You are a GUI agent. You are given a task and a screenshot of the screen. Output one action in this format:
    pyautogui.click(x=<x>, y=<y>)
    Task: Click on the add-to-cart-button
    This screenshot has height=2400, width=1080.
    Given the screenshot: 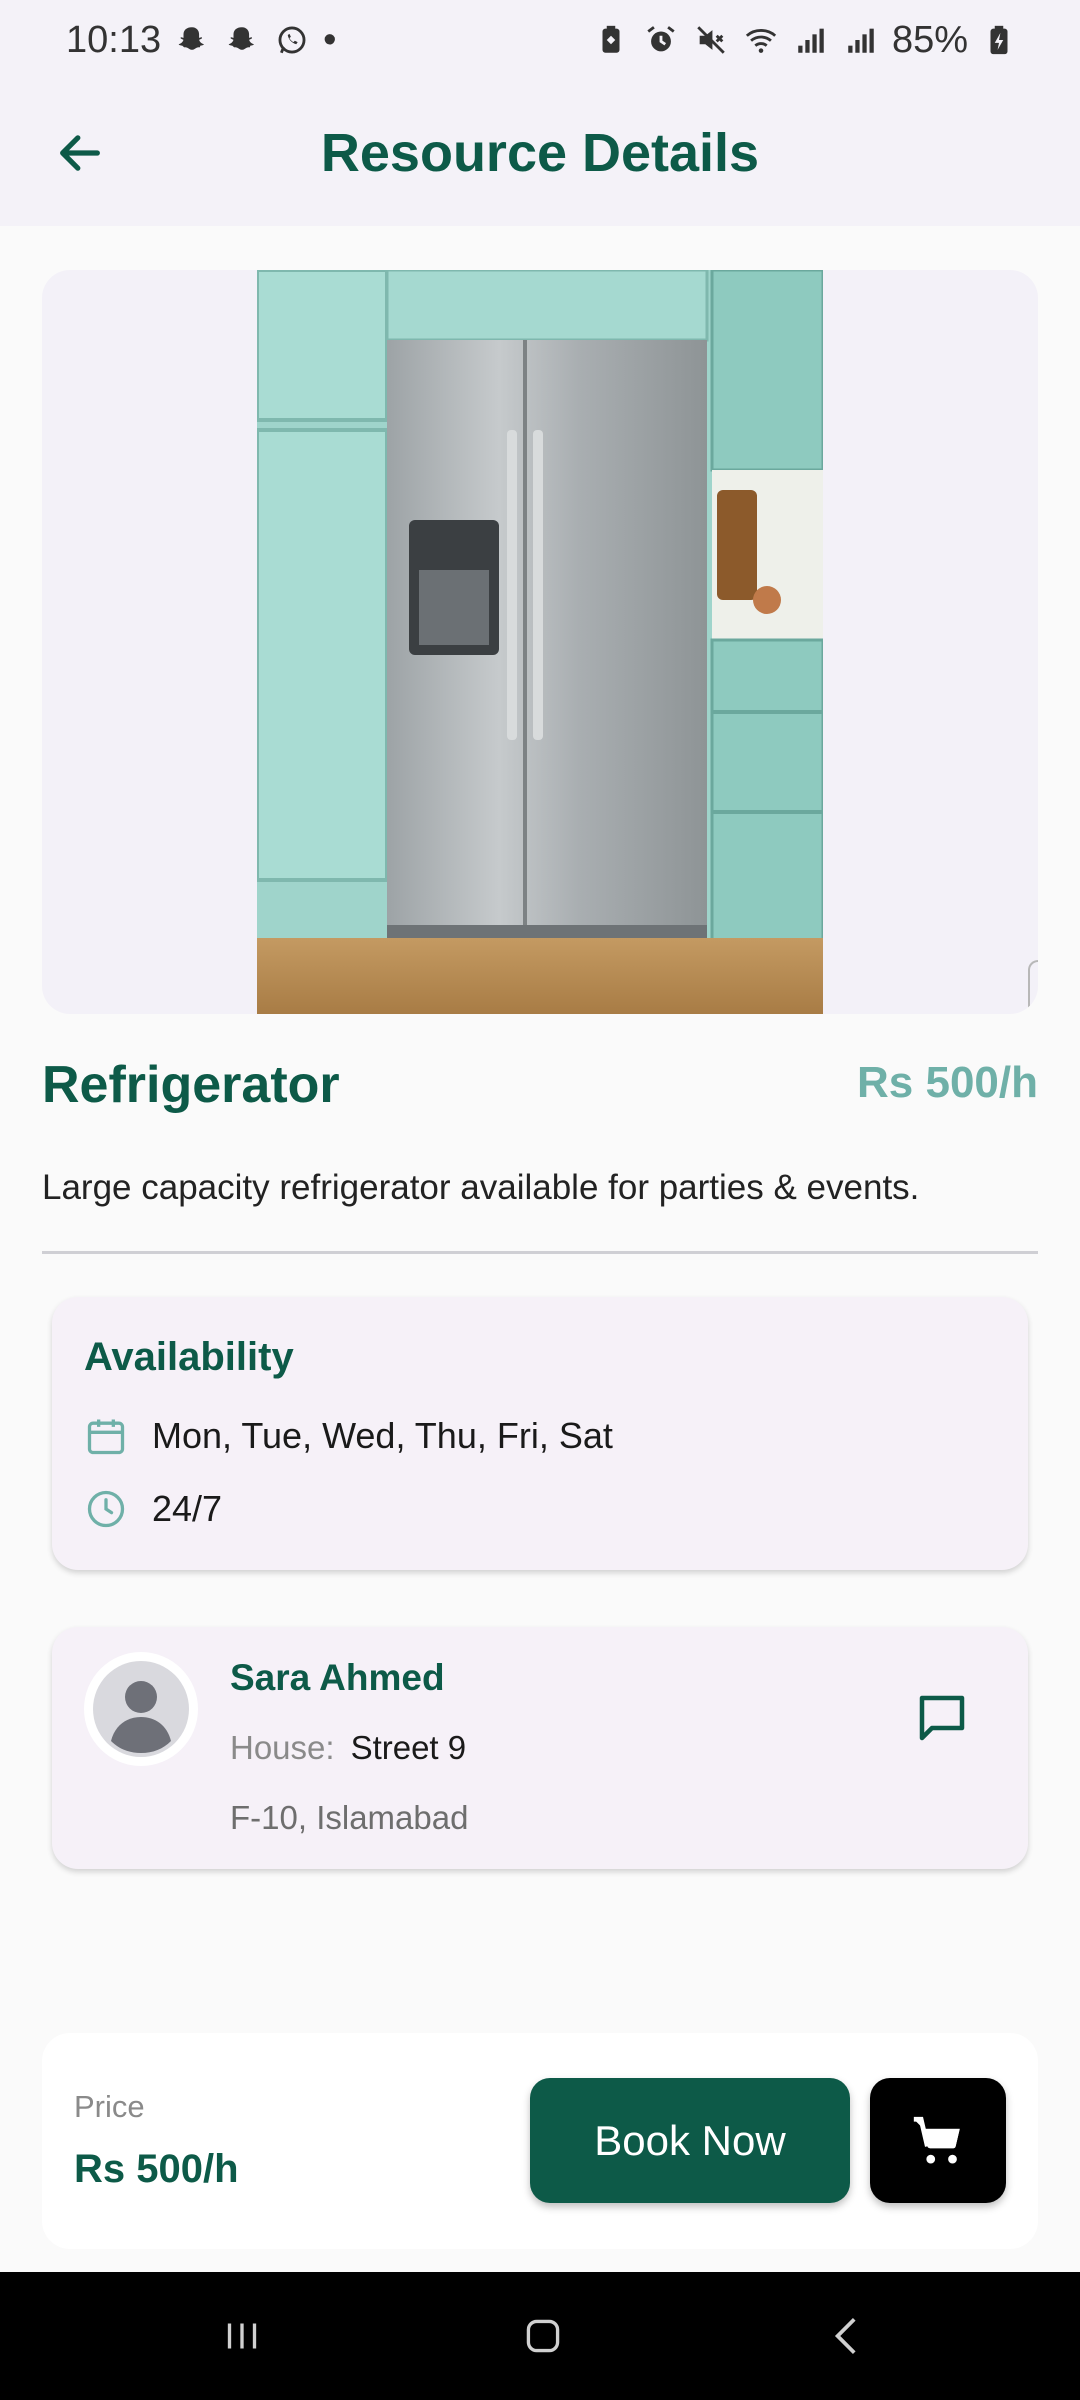 What is the action you would take?
    pyautogui.click(x=938, y=2140)
    